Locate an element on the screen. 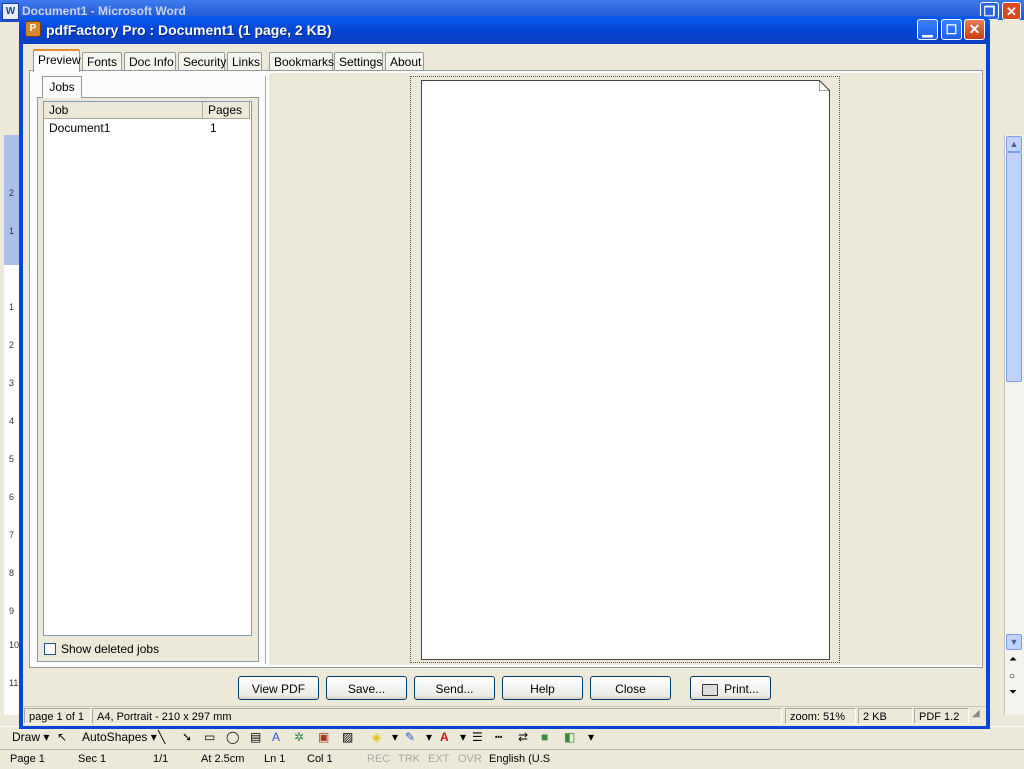 The height and width of the screenshot is (769, 1024). diagram-tool-icon: ✲ is located at coordinates (299, 737).